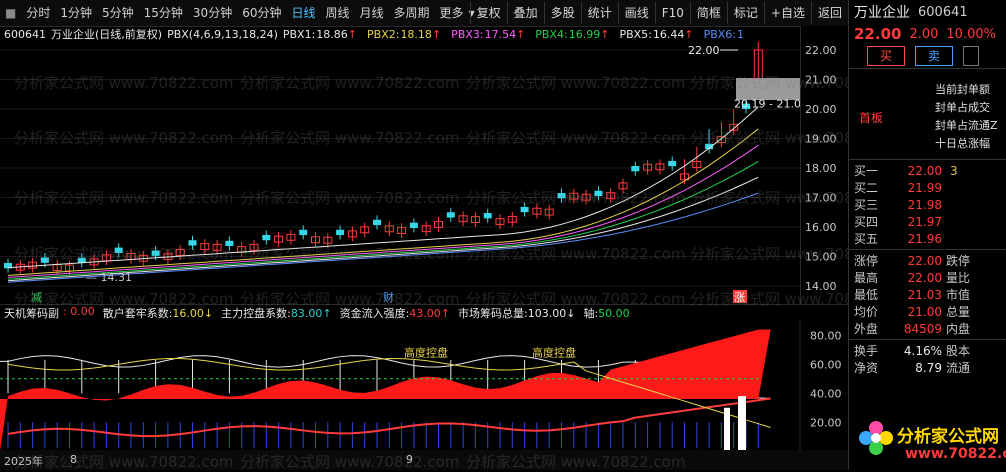  Describe the element at coordinates (338, 13) in the screenshot. I see `period-tab: 周线` at that location.